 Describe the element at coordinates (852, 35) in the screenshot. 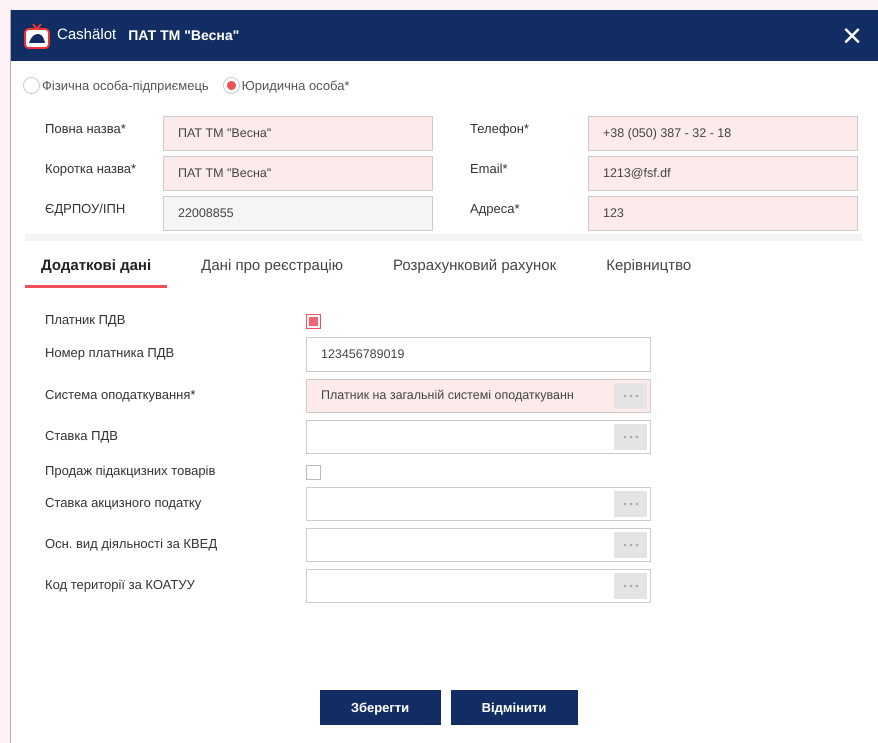

I see `close-button: ×` at that location.